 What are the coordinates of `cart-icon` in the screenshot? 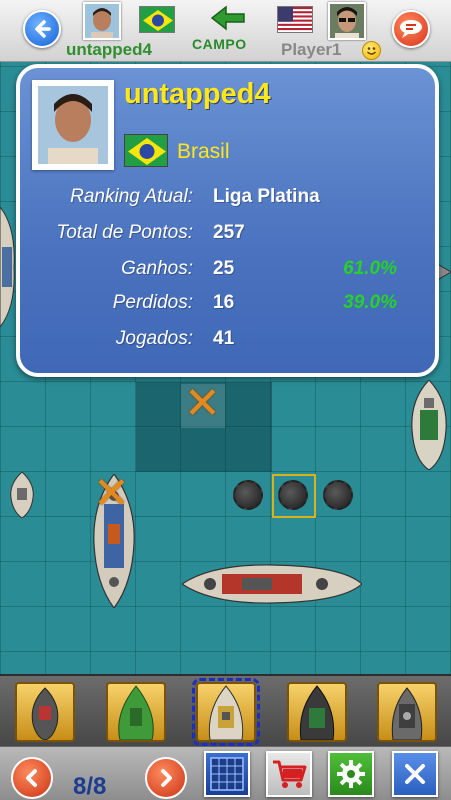 It's located at (290, 774).